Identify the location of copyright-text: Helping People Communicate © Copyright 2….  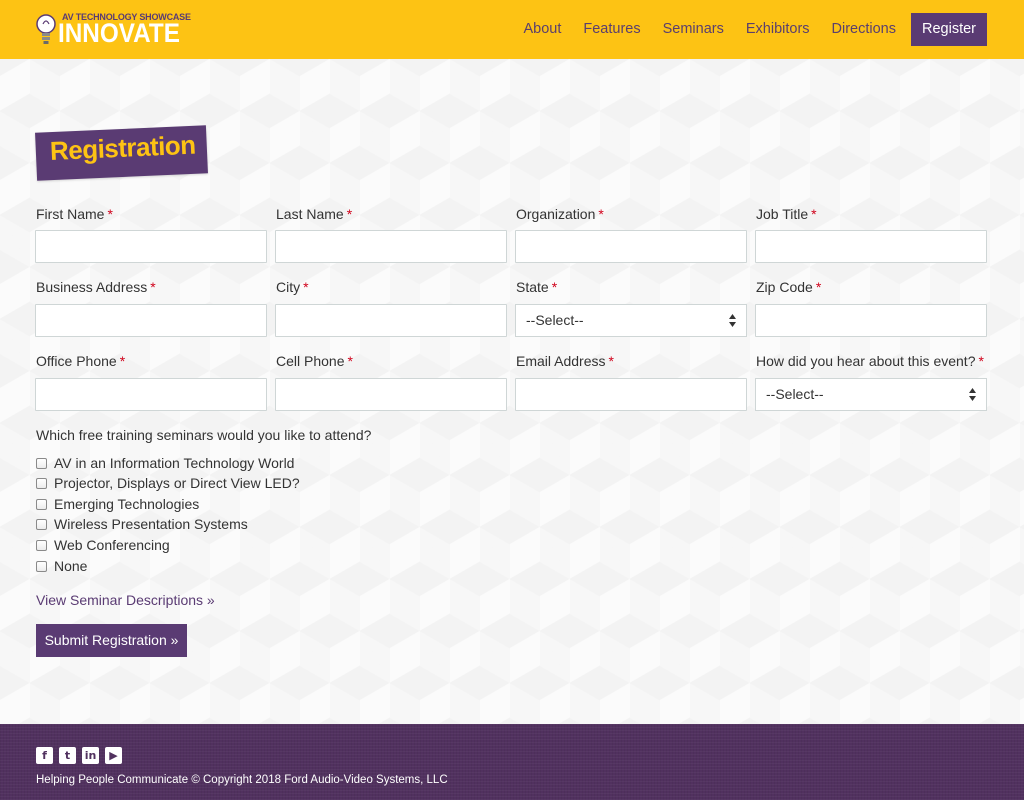
(242, 780).